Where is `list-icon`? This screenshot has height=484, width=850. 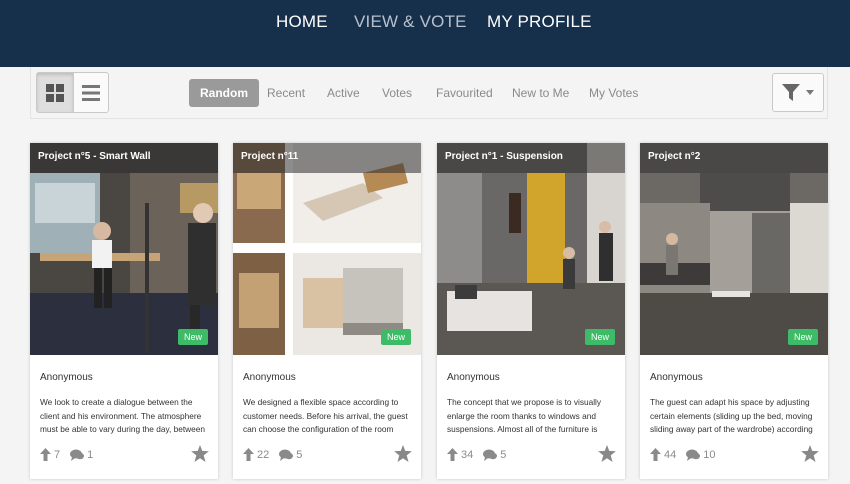 list-icon is located at coordinates (90, 92).